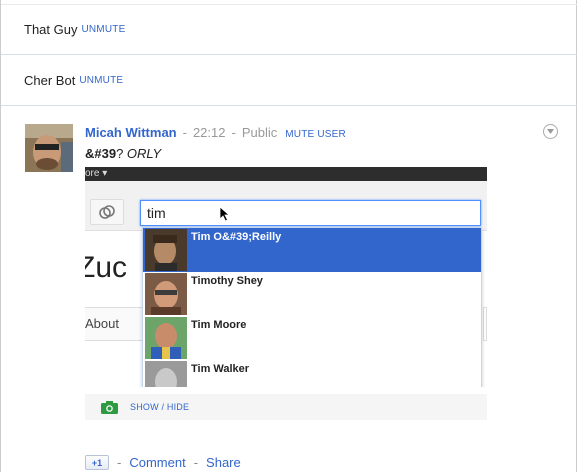 Image resolution: width=577 pixels, height=472 pixels. I want to click on suggestion-item: Tim O&#39;Reilly, so click(312, 250).